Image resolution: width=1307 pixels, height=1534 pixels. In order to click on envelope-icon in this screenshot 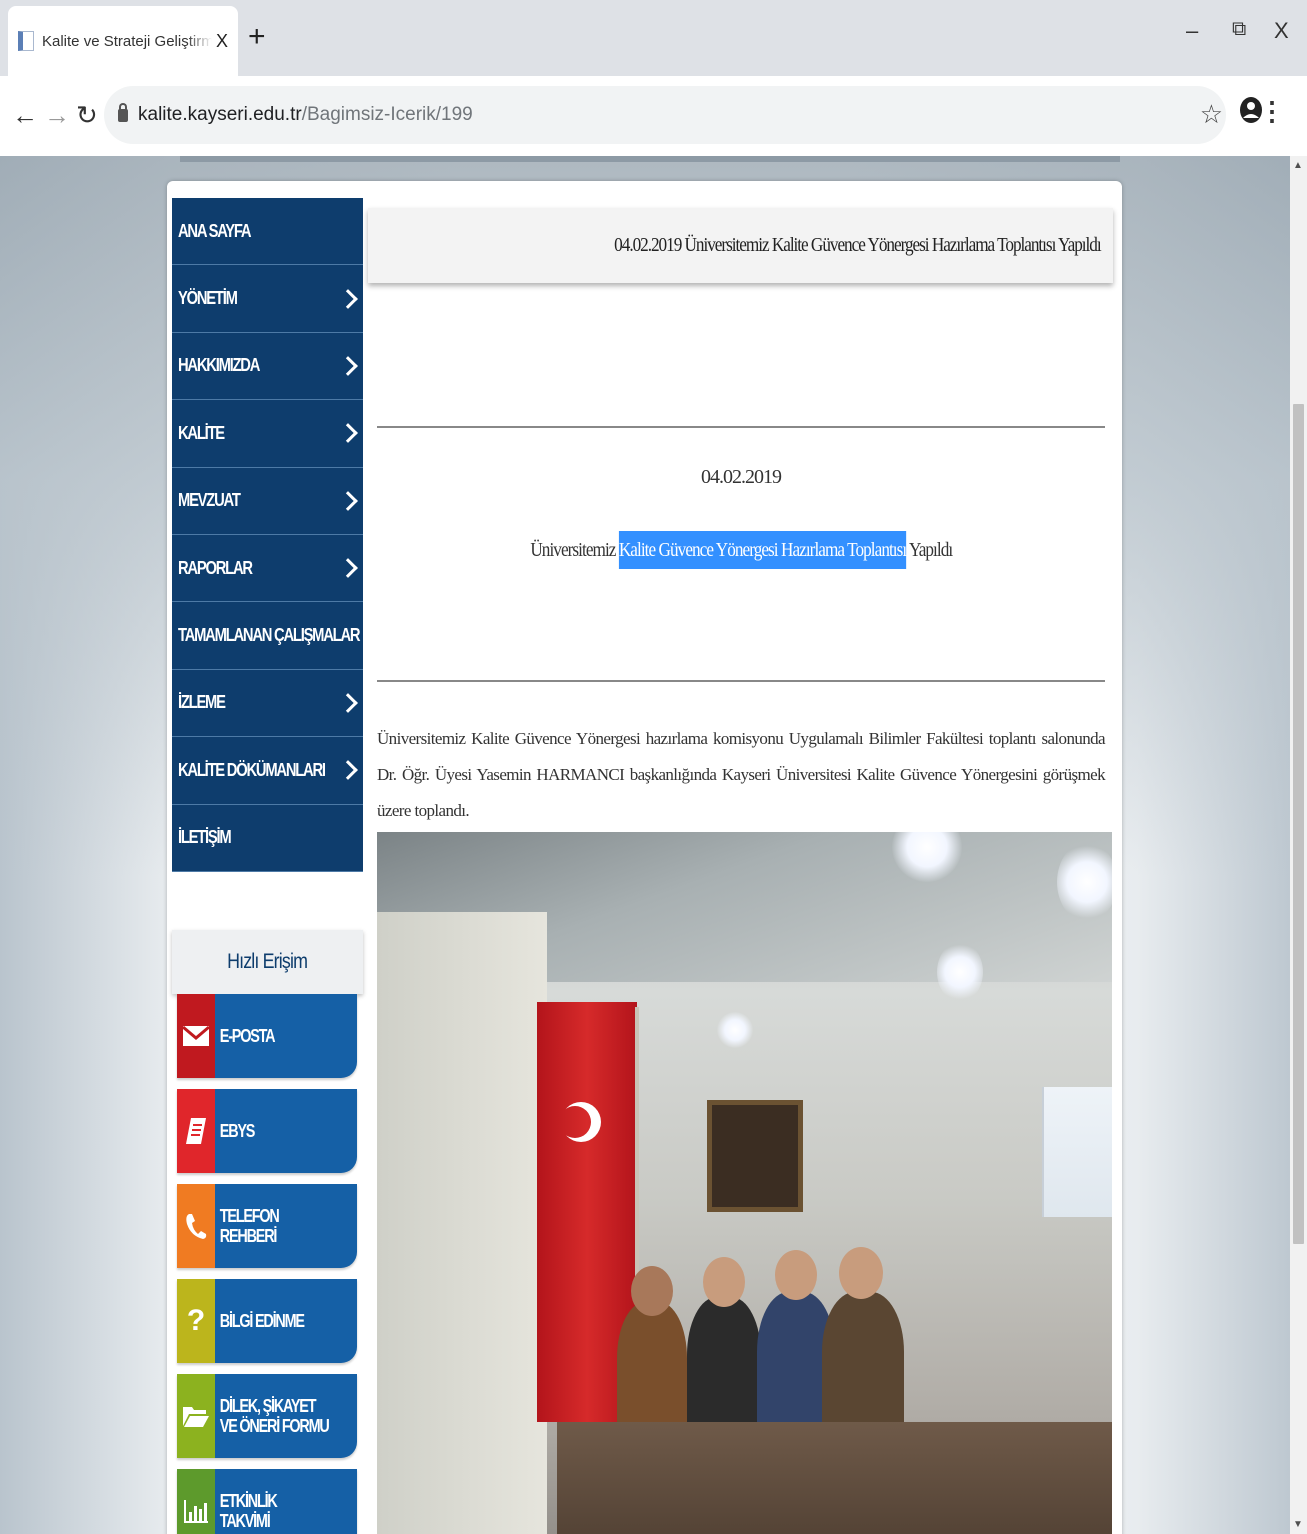, I will do `click(196, 1035)`.